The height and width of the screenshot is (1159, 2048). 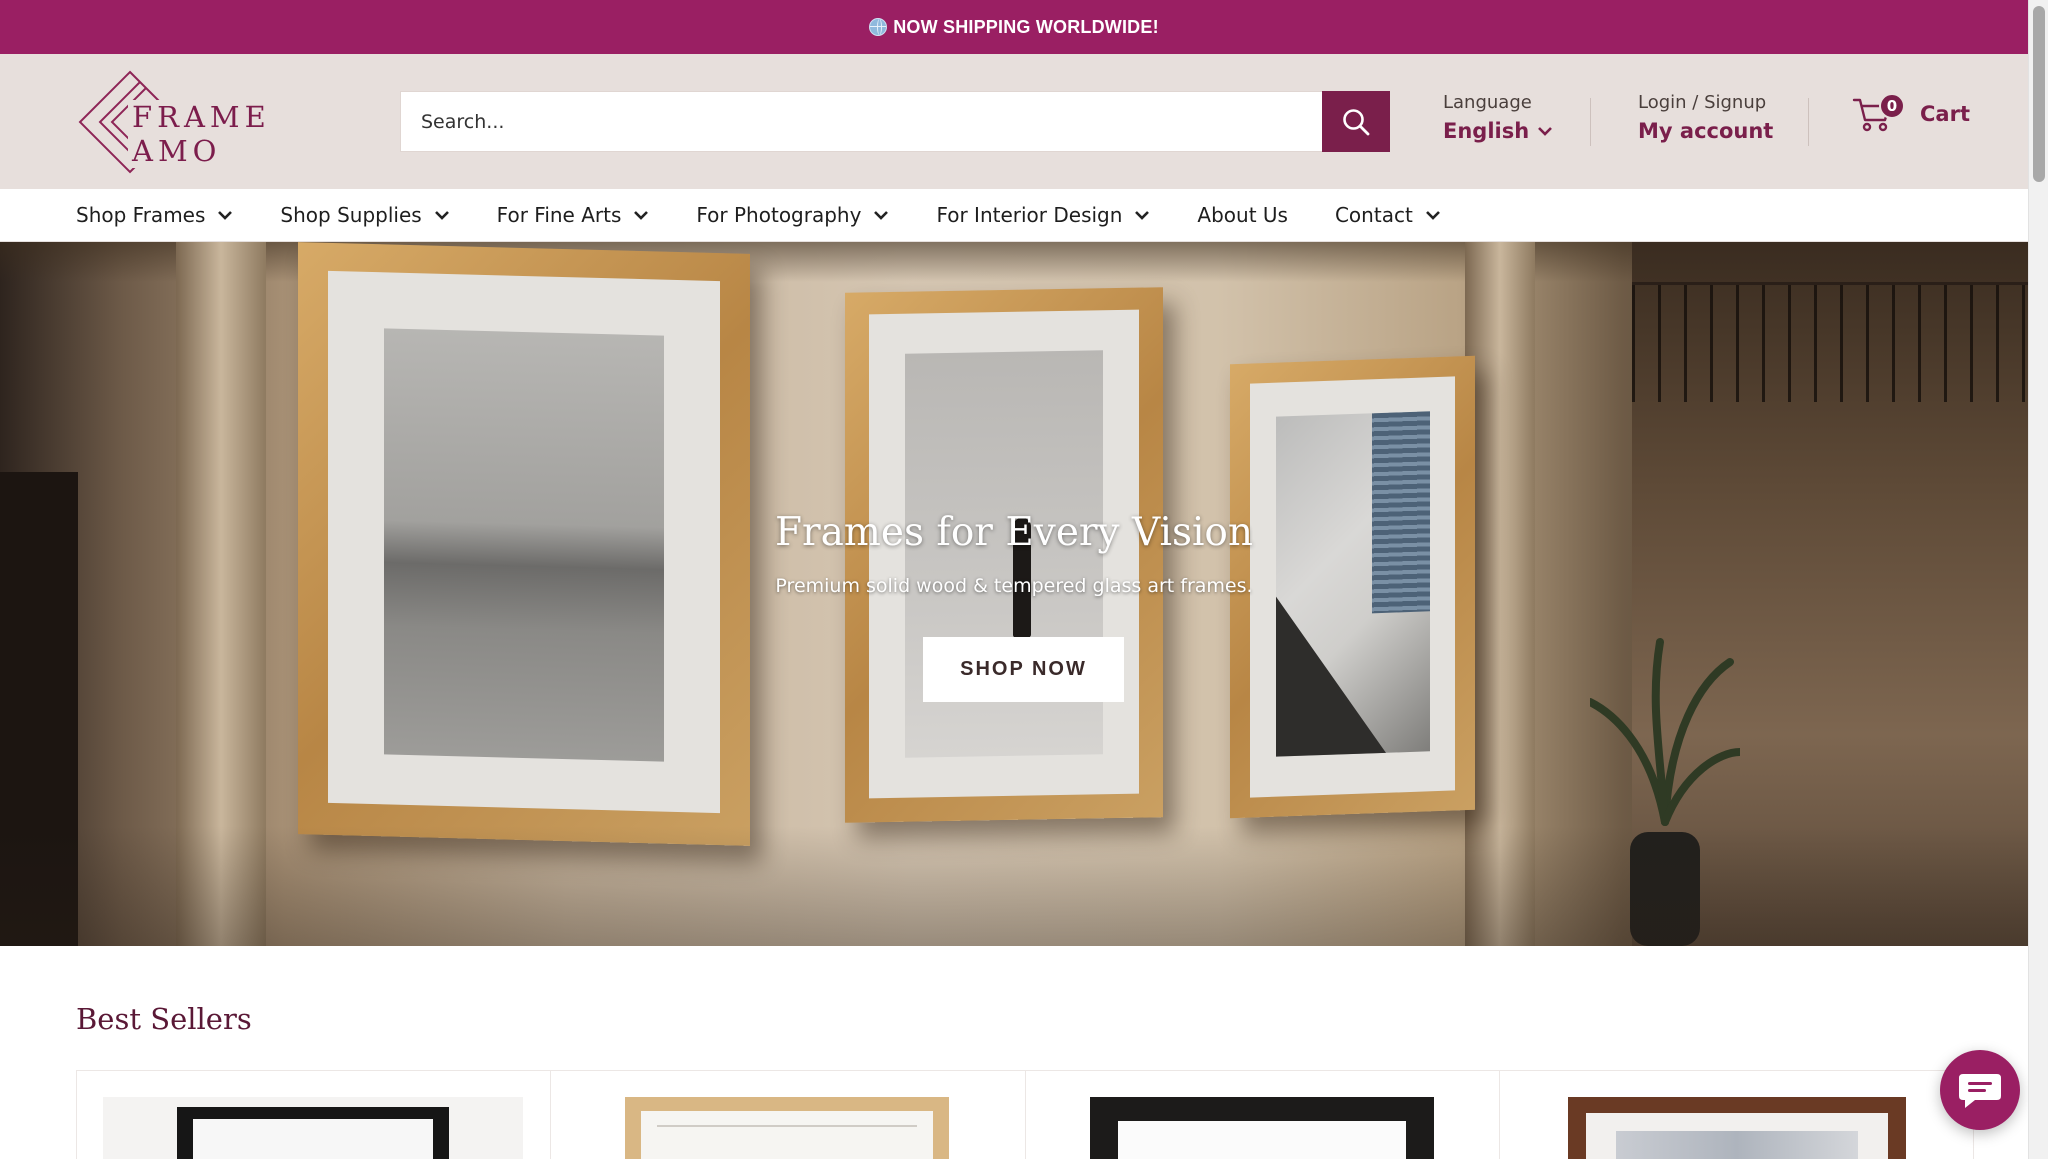 I want to click on nav-item-label: For Fine Arts, so click(x=559, y=215).